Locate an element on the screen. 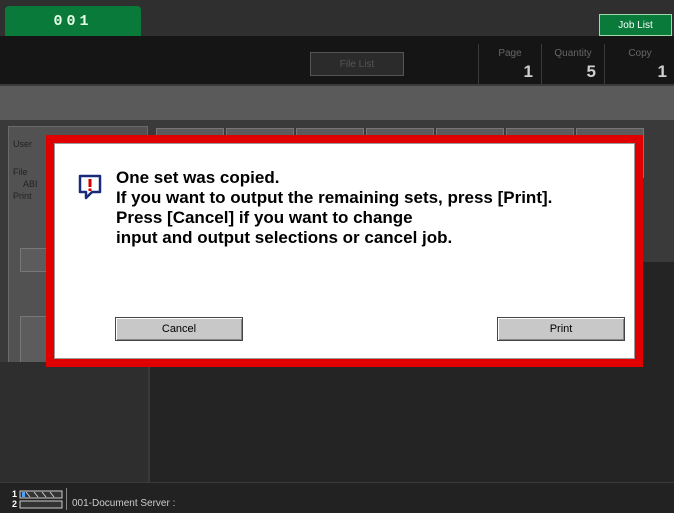  left-panel-line: ABI is located at coordinates (30, 184).